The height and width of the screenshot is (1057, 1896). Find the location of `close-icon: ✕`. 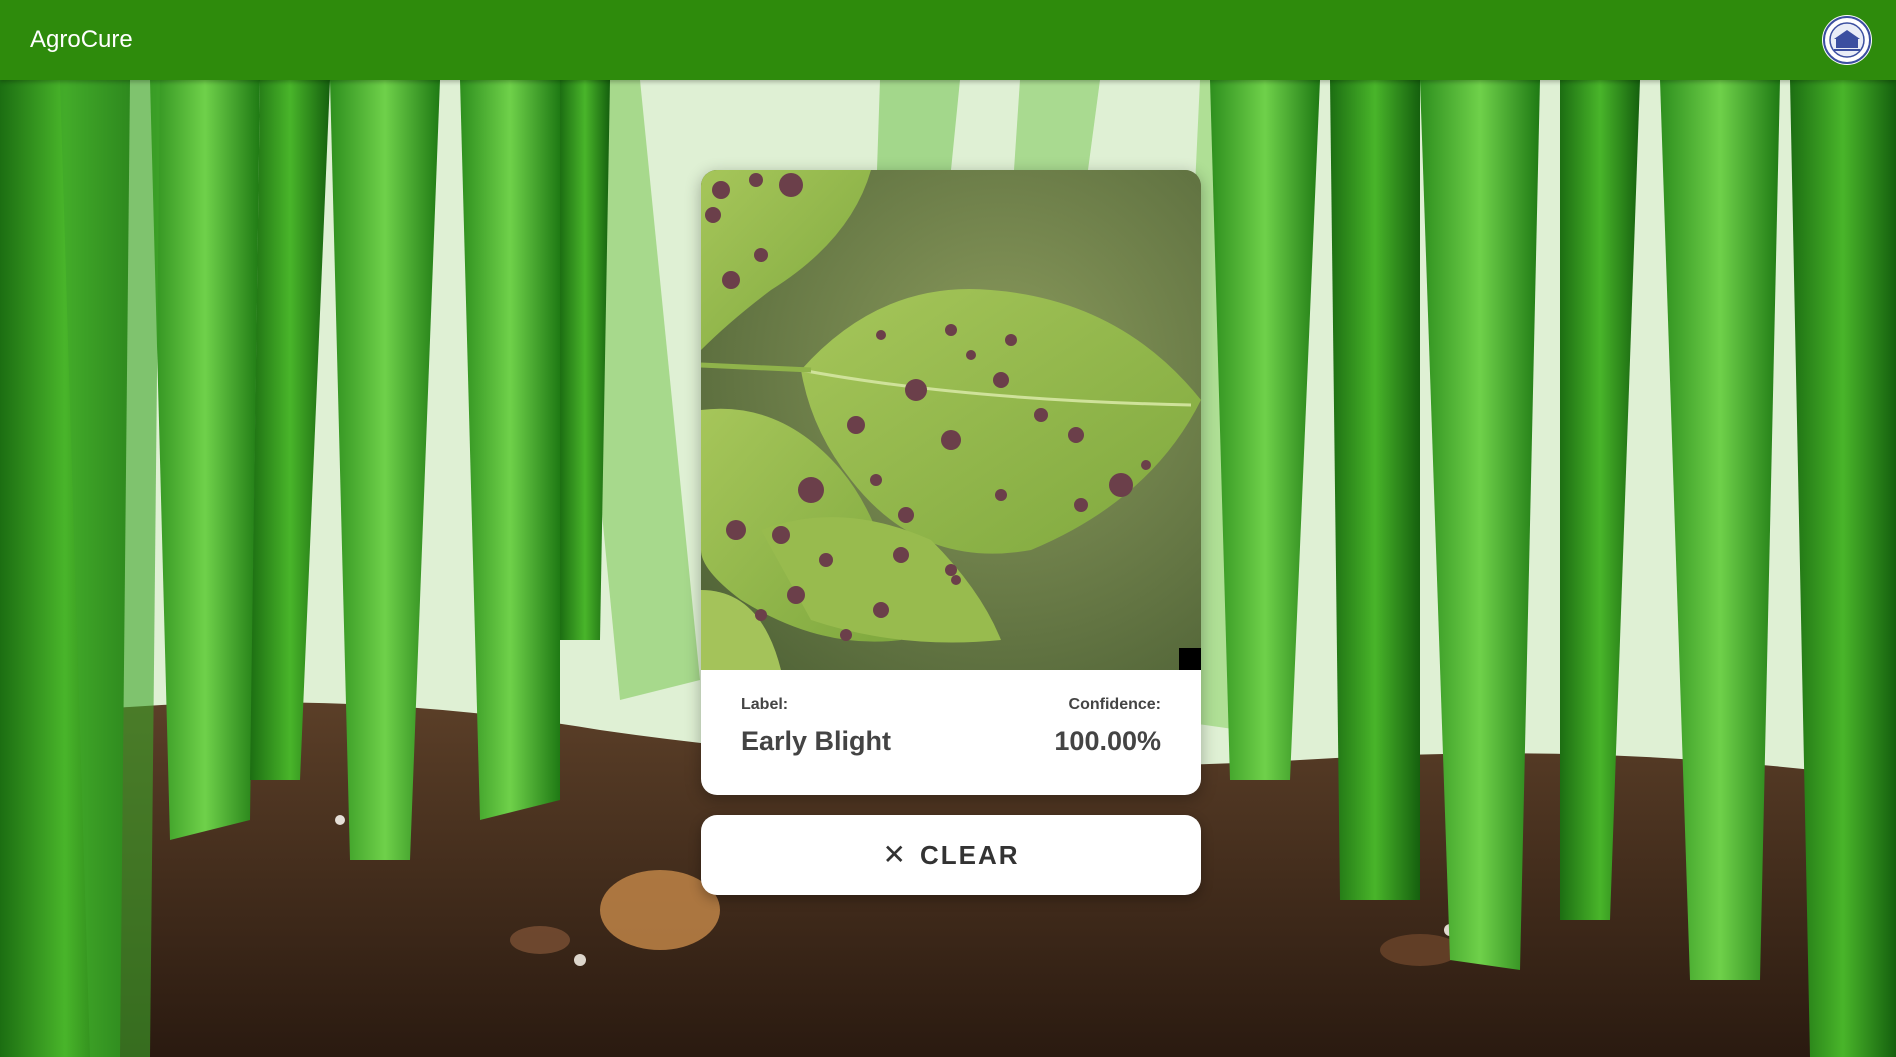

close-icon: ✕ is located at coordinates (894, 854).